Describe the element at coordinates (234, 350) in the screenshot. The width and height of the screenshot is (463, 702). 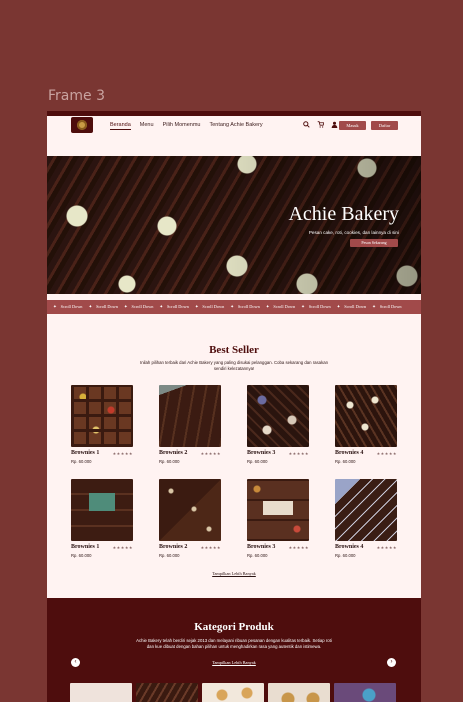
I see `best-seller-title: Best Seller` at that location.